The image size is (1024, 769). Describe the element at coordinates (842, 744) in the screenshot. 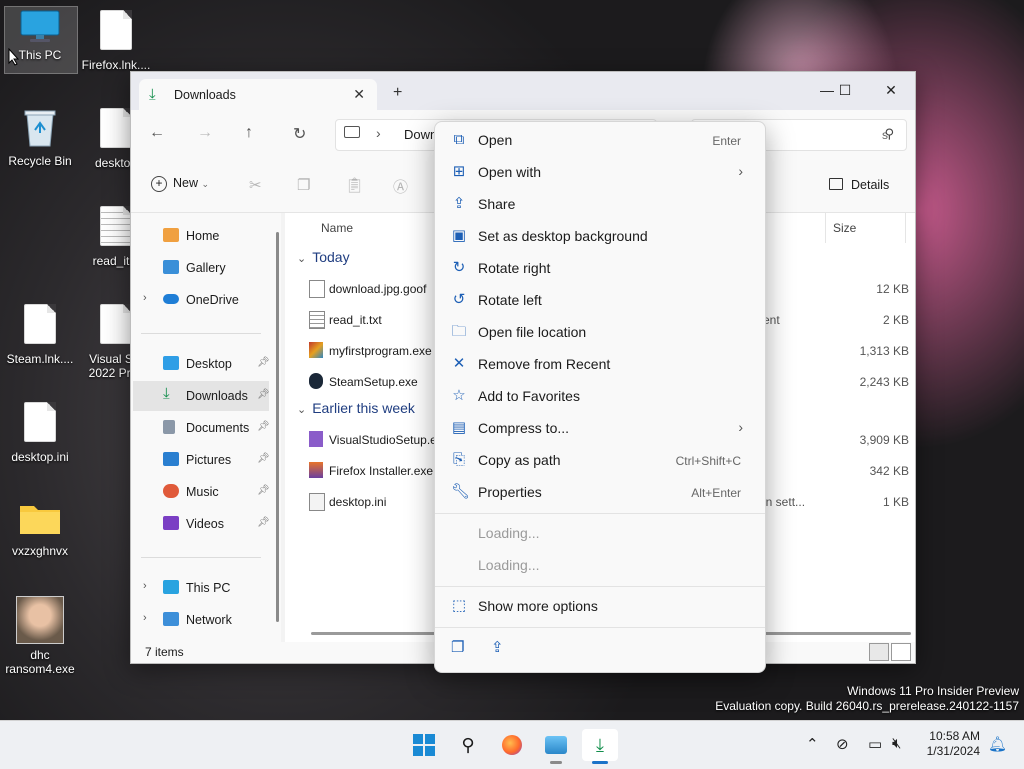

I see `network-disconnected-icon: ⊘` at that location.